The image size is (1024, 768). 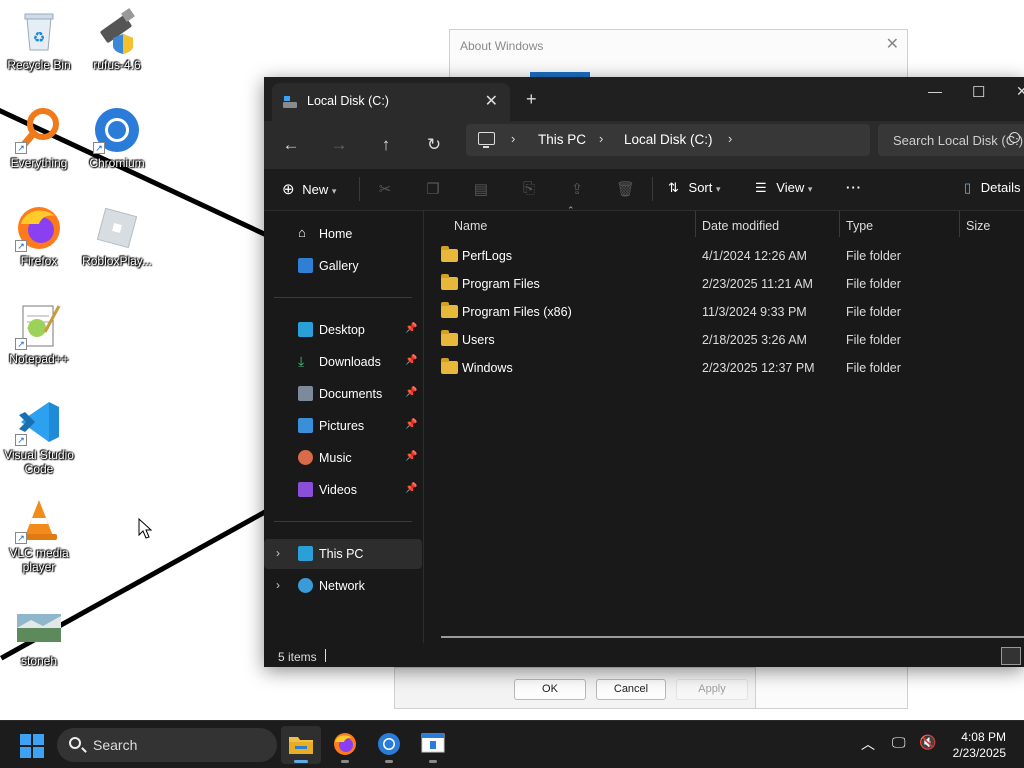 What do you see at coordinates (754, 312) in the screenshot?
I see `file-date: 11/3/2024 9:33 PM` at bounding box center [754, 312].